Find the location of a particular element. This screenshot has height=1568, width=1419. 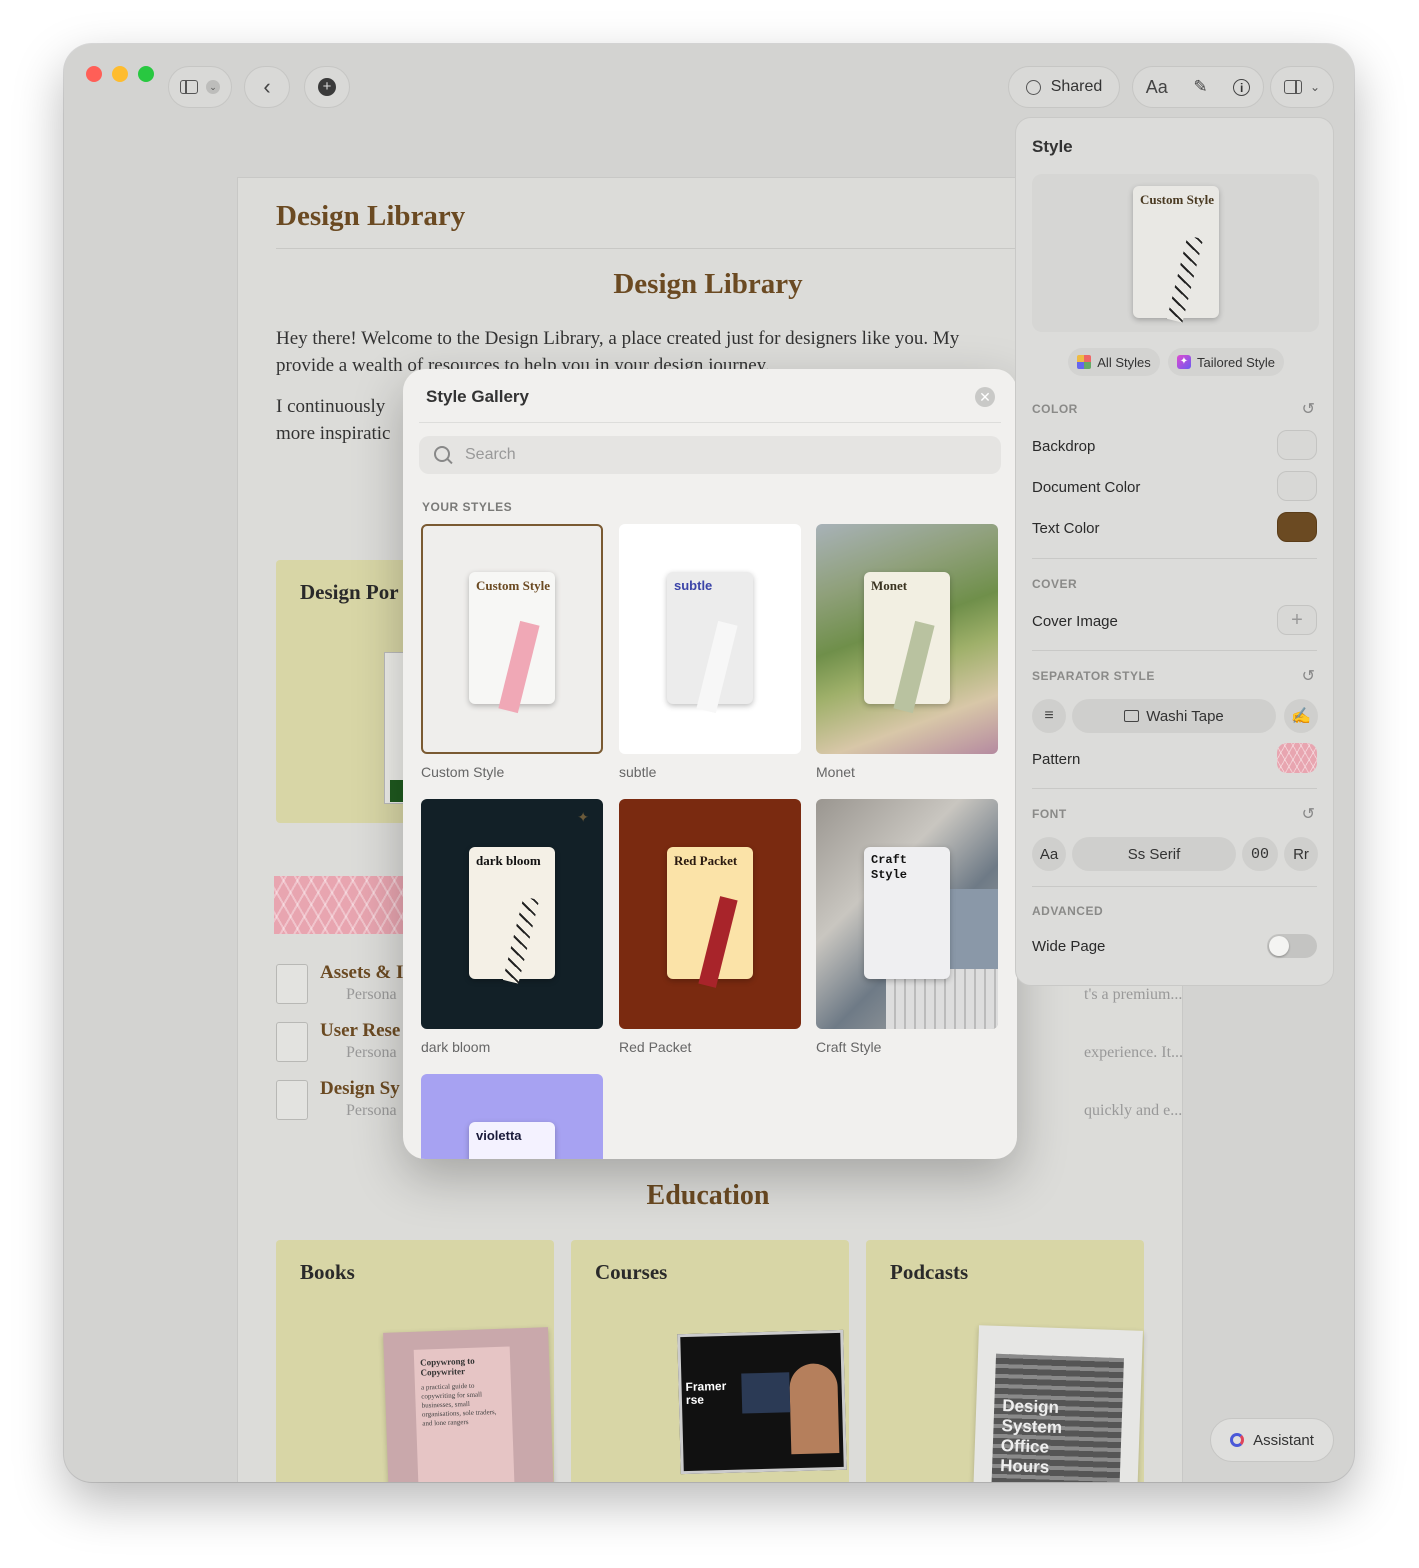

style-tile-craft-style: Craft Style is located at coordinates (907, 914).